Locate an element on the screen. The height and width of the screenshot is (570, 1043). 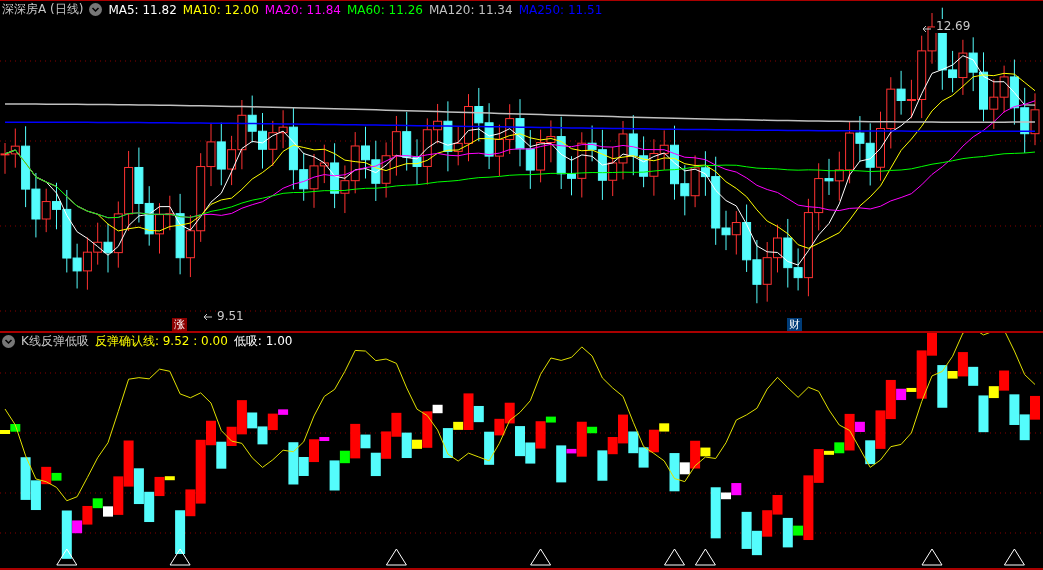
event-marker: 财 is located at coordinates (794, 324).